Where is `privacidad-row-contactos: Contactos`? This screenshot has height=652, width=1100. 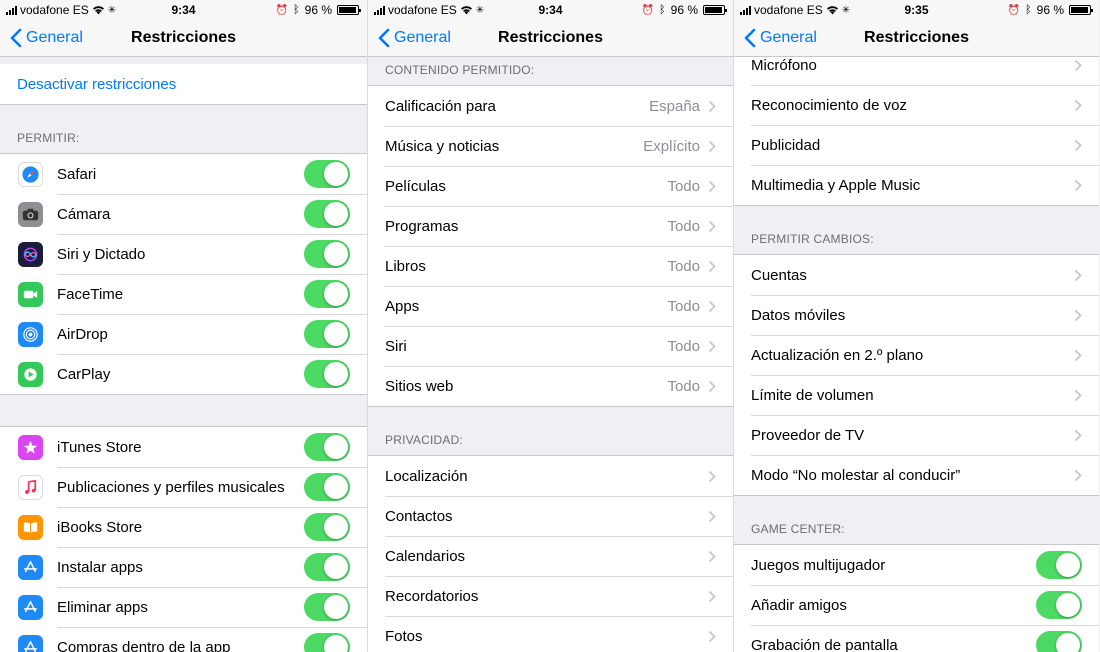
privacidad-row-contactos: Contactos is located at coordinates (550, 516).